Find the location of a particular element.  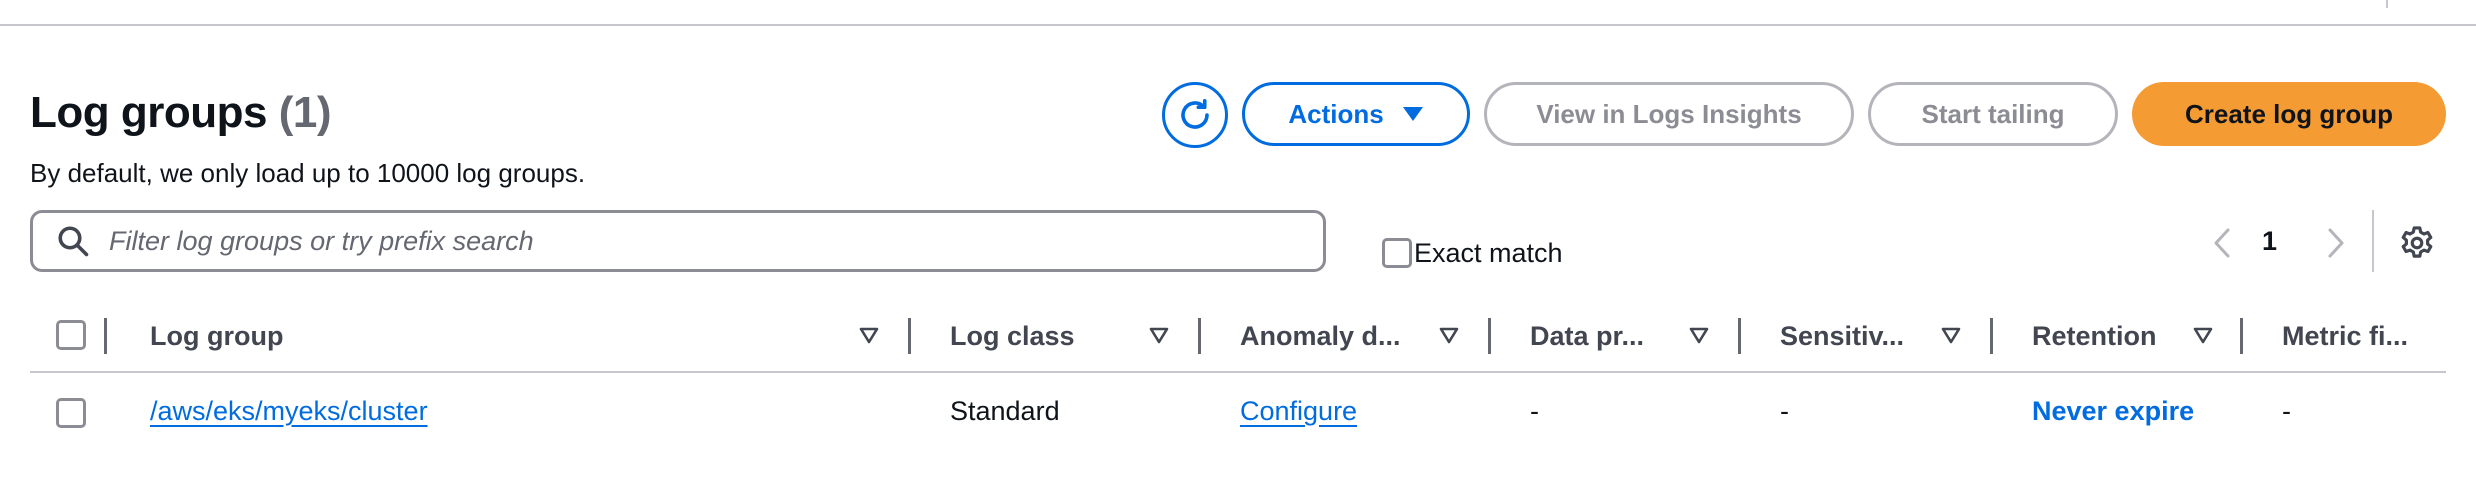

table-preferences-button is located at coordinates (2417, 243).